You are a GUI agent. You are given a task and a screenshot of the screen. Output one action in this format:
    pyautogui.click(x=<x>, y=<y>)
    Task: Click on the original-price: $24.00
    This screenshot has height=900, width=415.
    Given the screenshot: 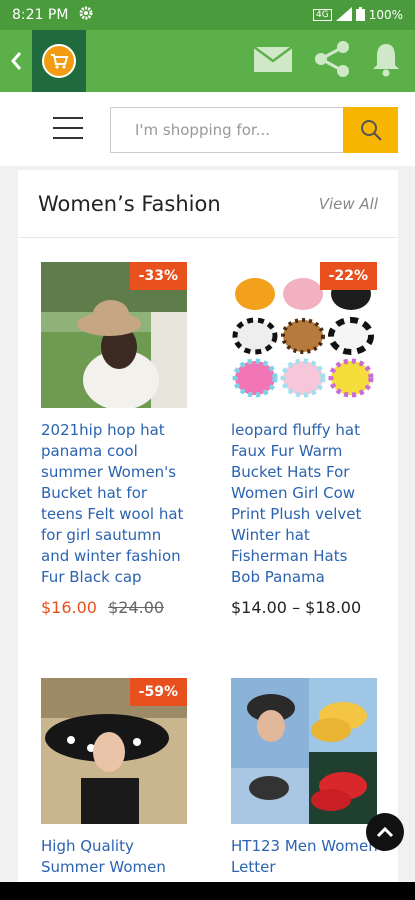 What is the action you would take?
    pyautogui.click(x=136, y=607)
    